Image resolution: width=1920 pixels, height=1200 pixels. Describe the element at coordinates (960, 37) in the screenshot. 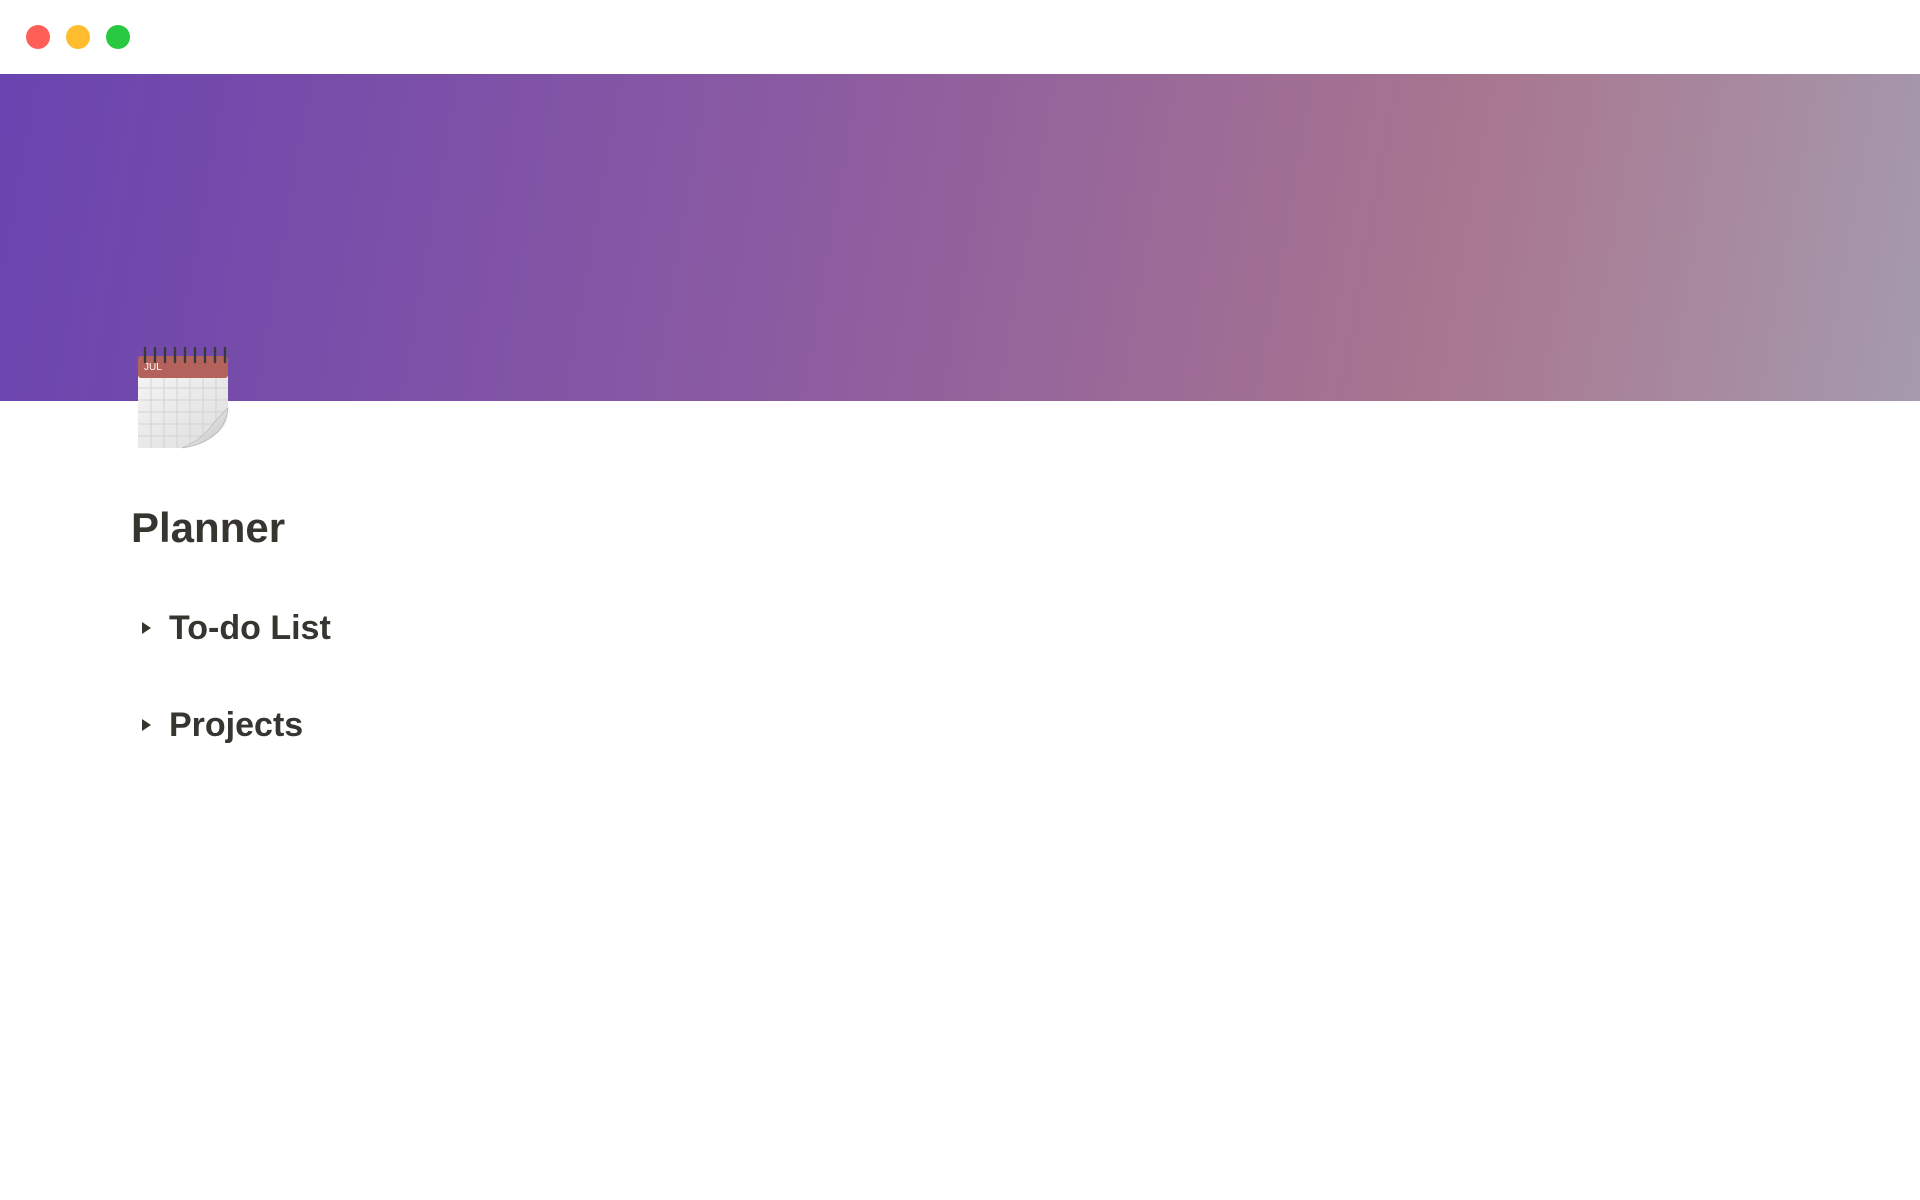

I see `title-bar` at that location.